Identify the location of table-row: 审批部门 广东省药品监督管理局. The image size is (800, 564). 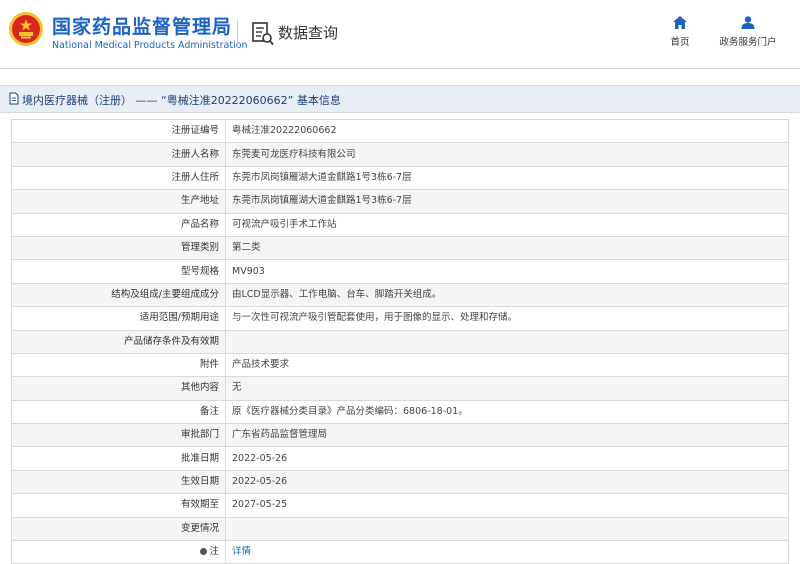
(400, 435).